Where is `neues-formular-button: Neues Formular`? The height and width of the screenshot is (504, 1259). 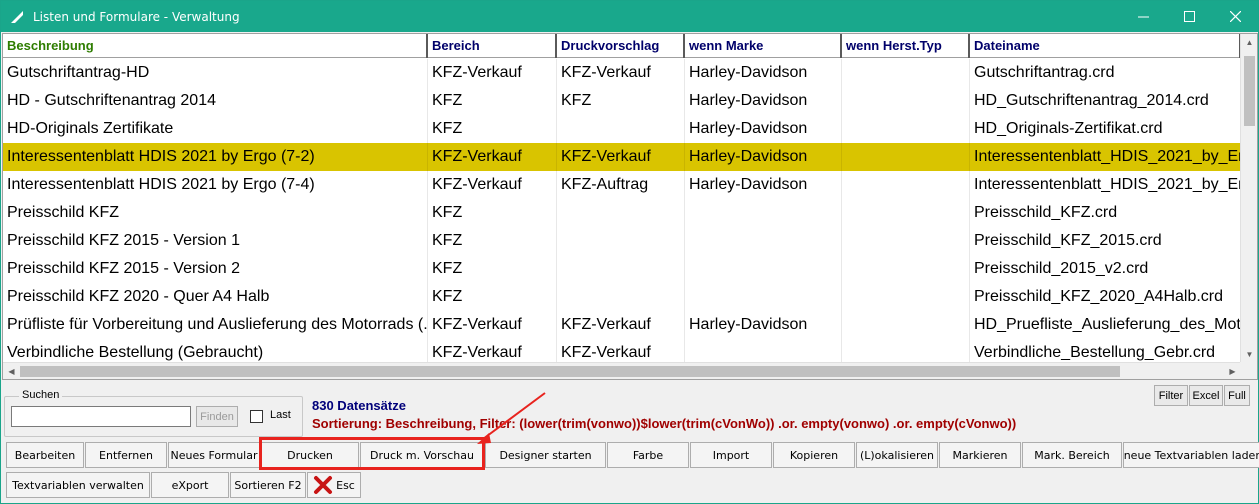 neues-formular-button: Neues Formular is located at coordinates (214, 455).